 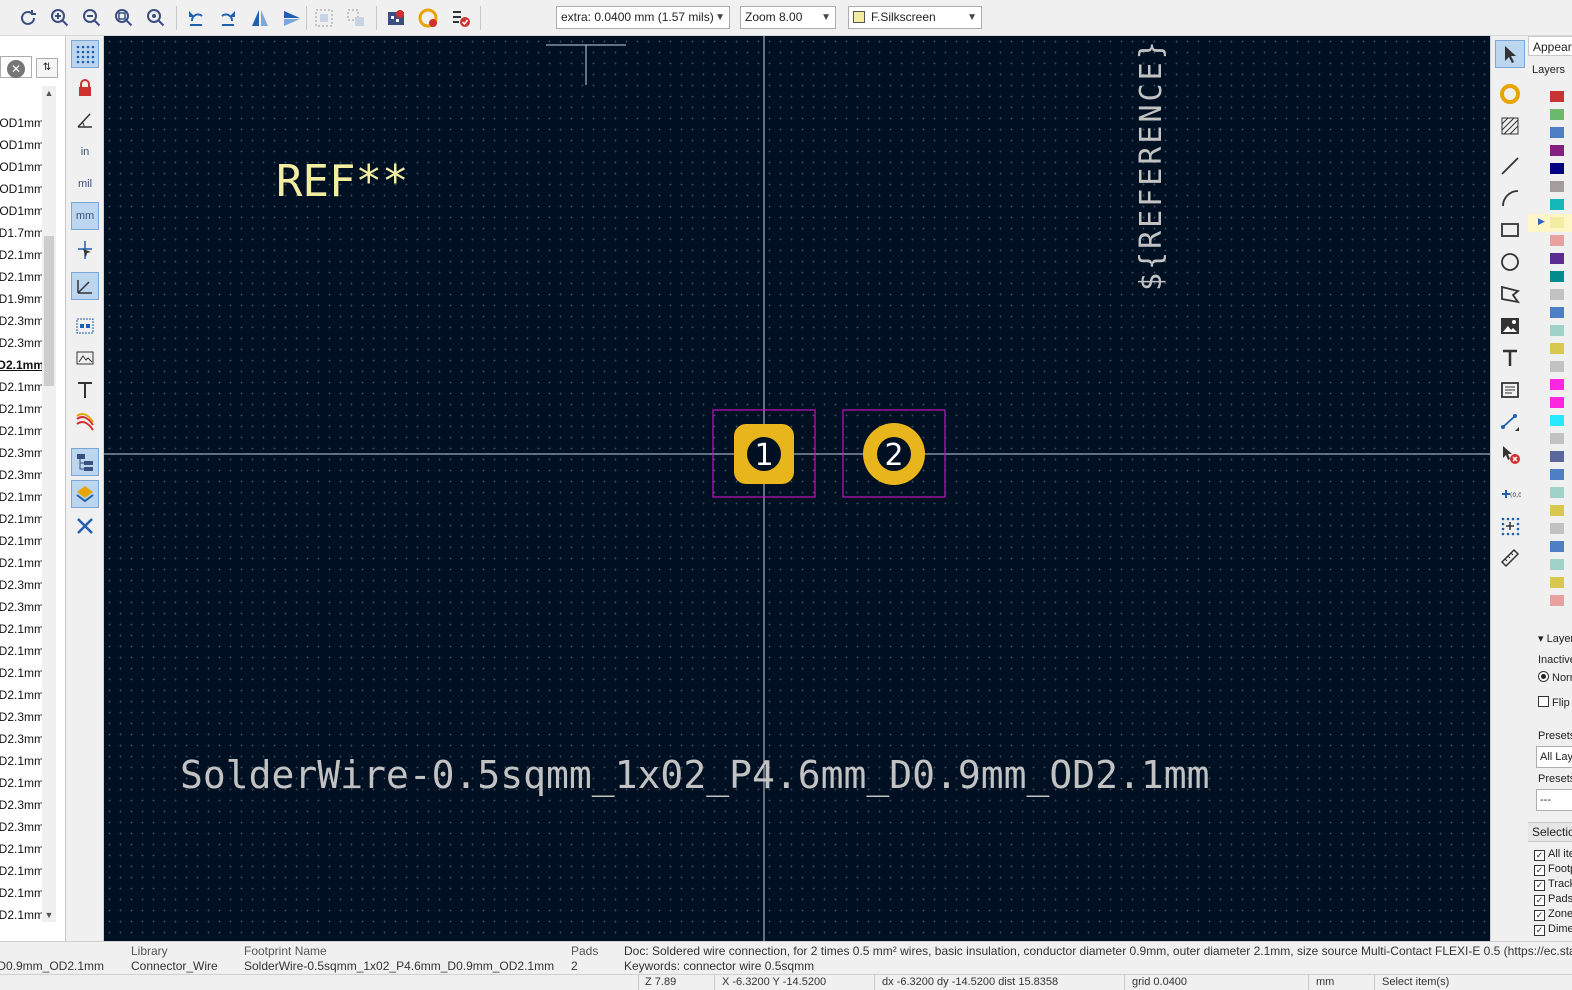 I want to click on lock-grid-icon, so click(x=85, y=88).